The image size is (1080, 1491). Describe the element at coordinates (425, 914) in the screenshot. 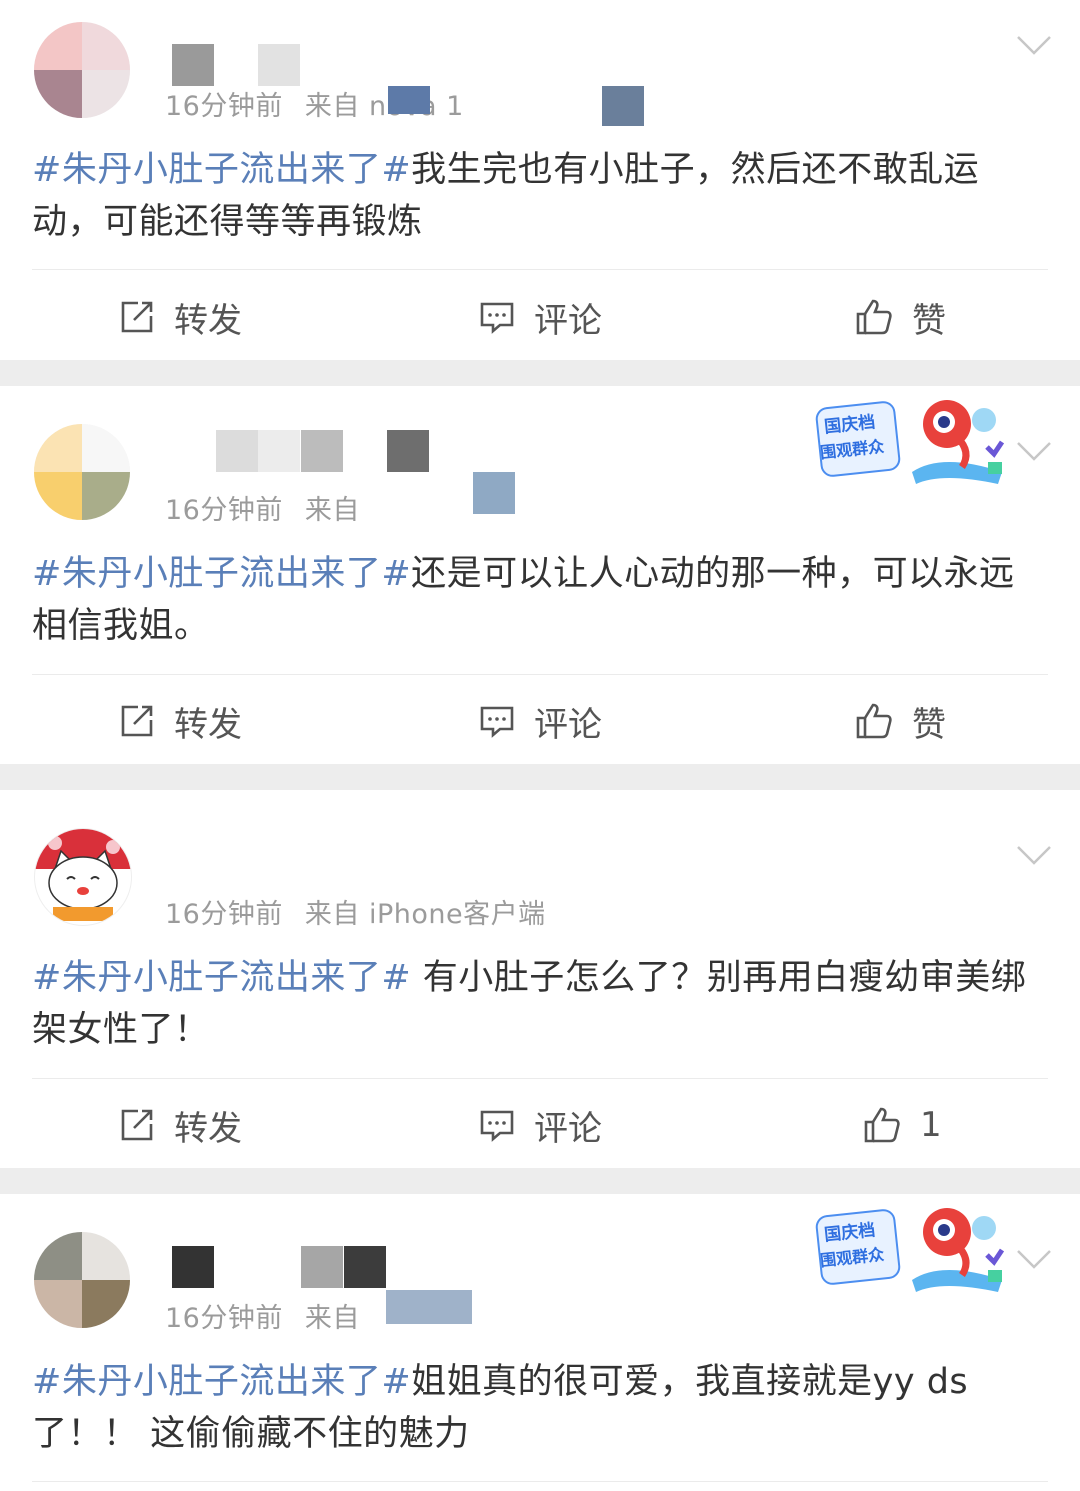

I see `post-source: 来自 iPhone客户端` at that location.